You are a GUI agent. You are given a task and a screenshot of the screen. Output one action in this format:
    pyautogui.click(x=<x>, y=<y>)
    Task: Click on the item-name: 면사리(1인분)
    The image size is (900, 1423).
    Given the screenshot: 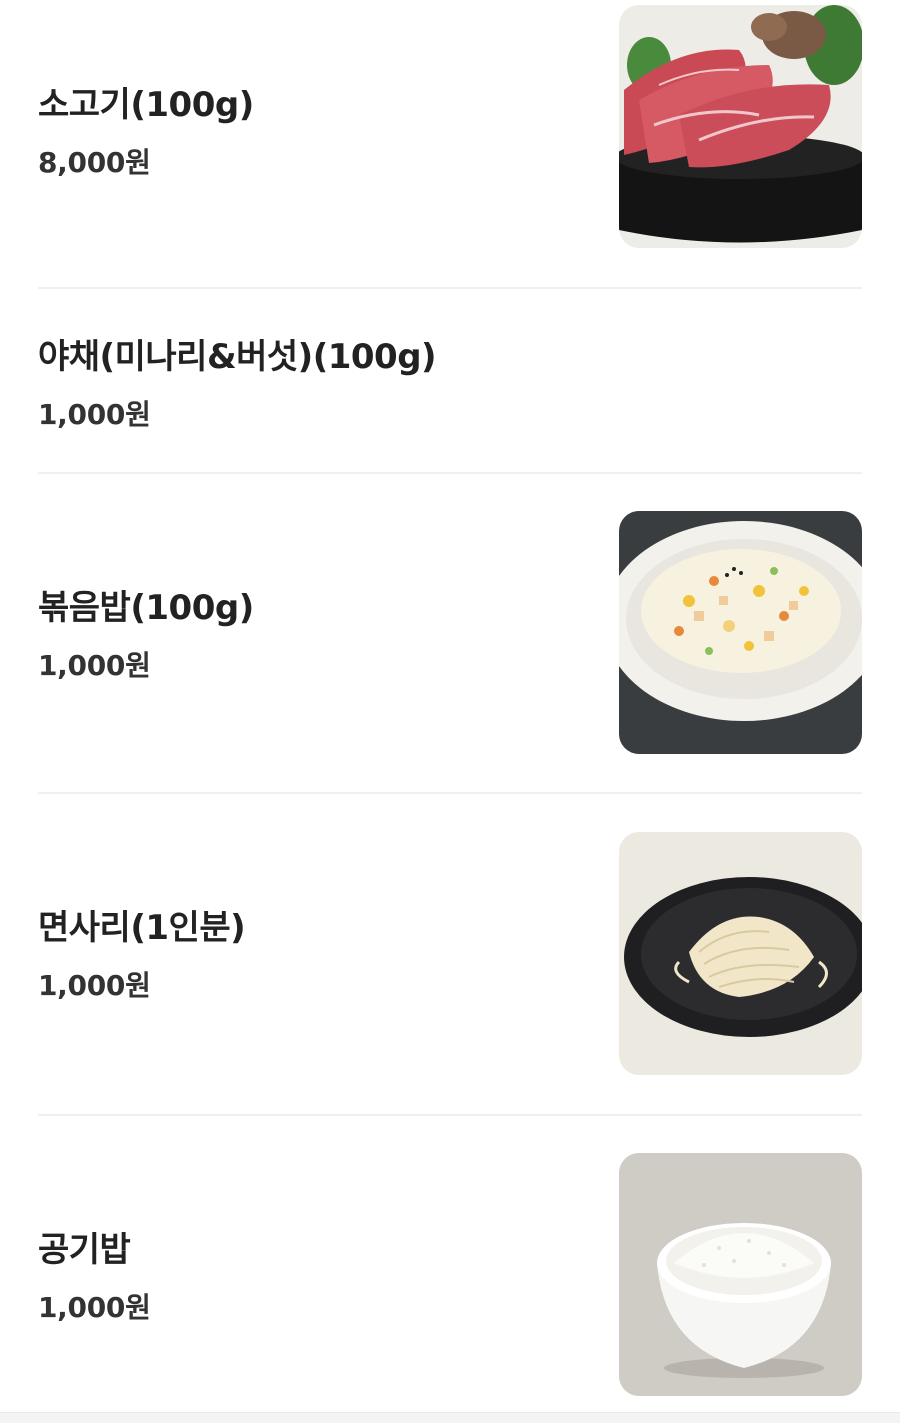 What is the action you would take?
    pyautogui.click(x=142, y=928)
    